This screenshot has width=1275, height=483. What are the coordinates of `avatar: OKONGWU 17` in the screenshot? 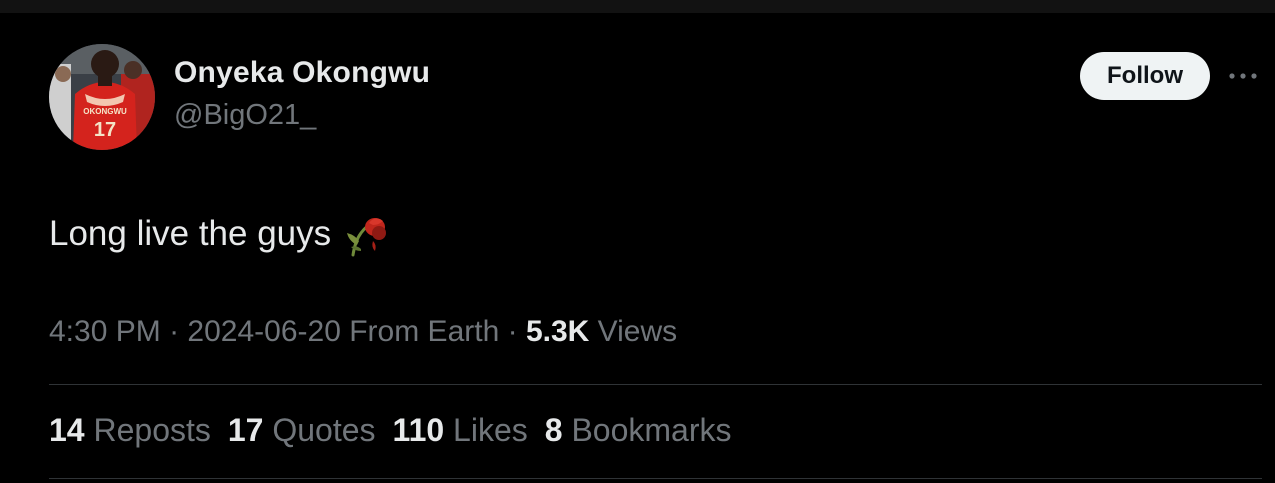 It's located at (102, 97).